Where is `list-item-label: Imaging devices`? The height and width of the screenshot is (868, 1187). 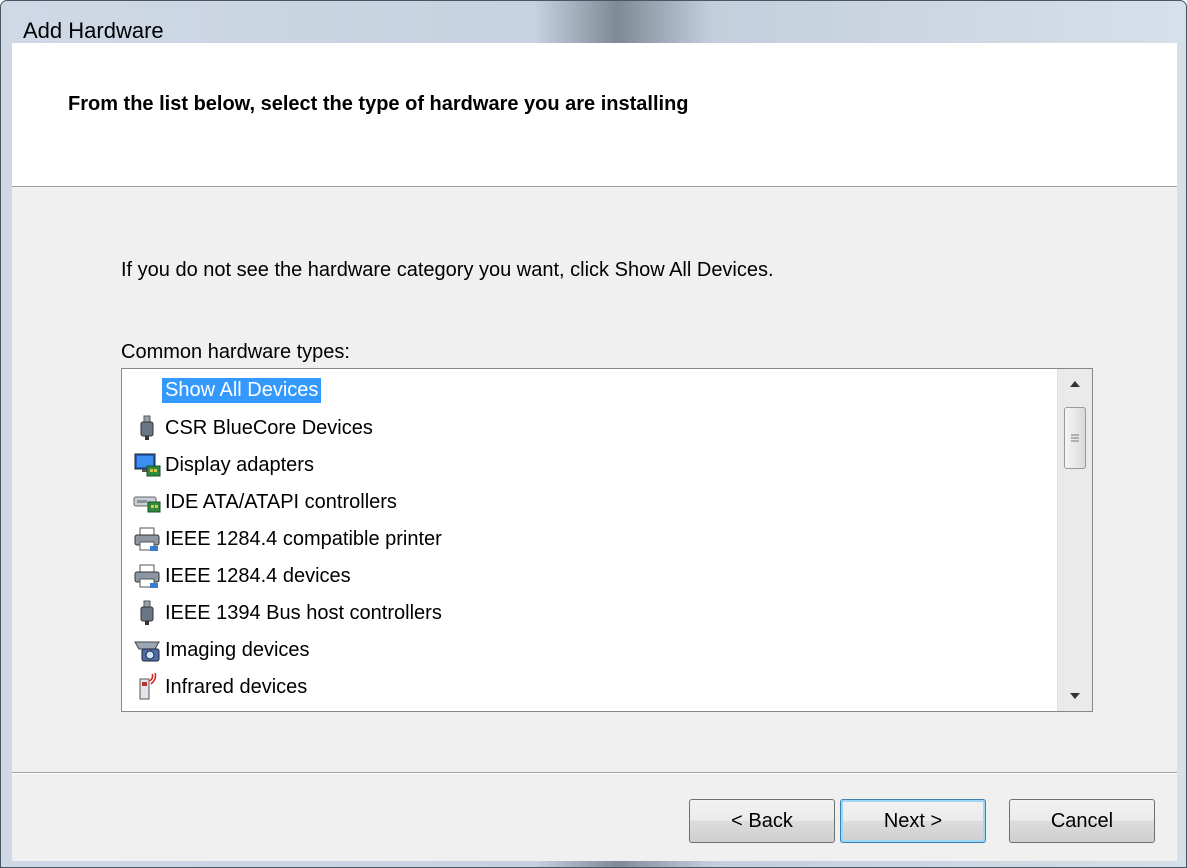 list-item-label: Imaging devices is located at coordinates (237, 649).